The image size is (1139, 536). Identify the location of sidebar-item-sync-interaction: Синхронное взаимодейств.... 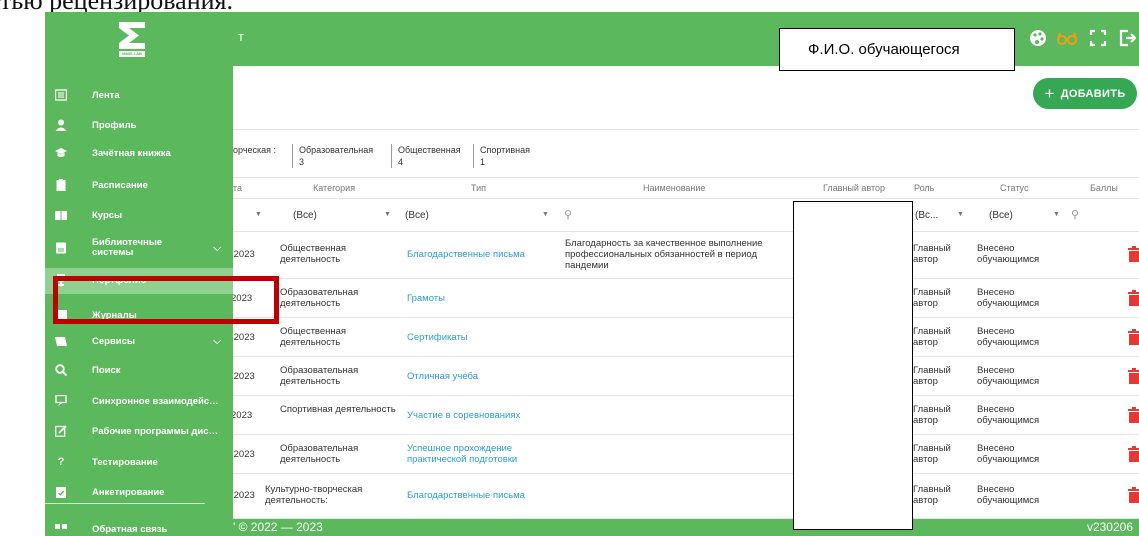
(139, 402).